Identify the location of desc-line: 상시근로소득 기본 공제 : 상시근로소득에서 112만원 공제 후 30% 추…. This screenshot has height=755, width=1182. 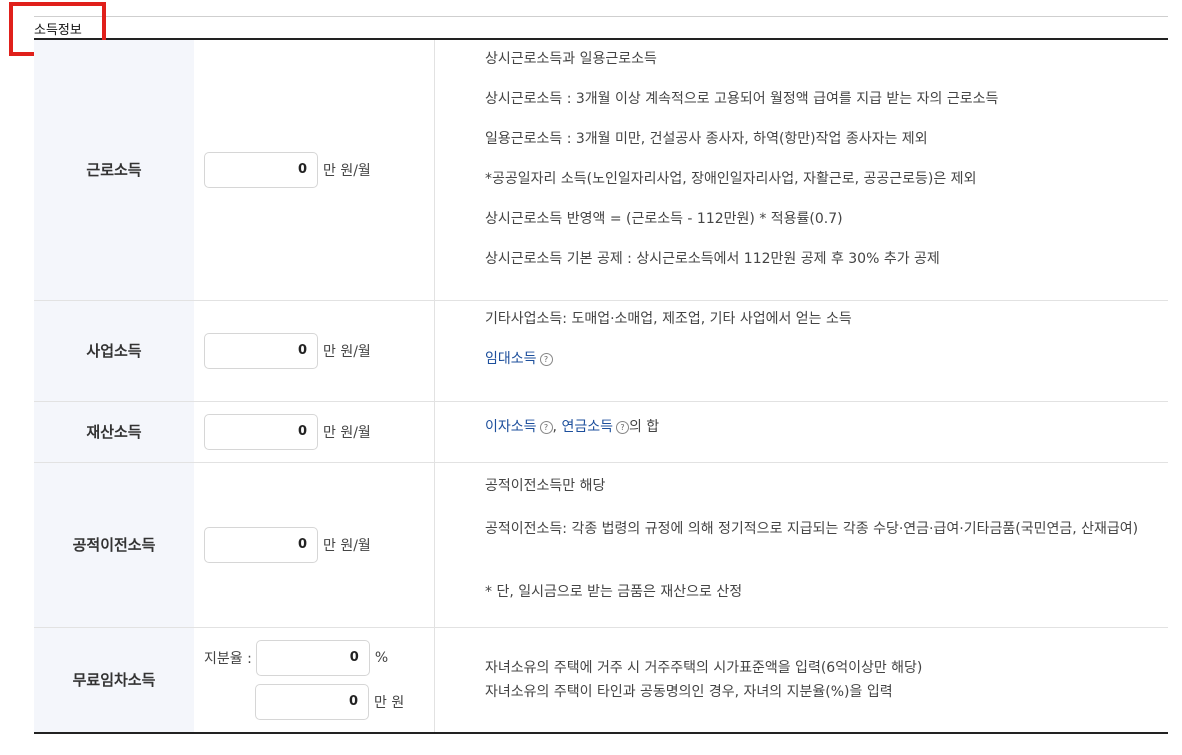
(712, 258).